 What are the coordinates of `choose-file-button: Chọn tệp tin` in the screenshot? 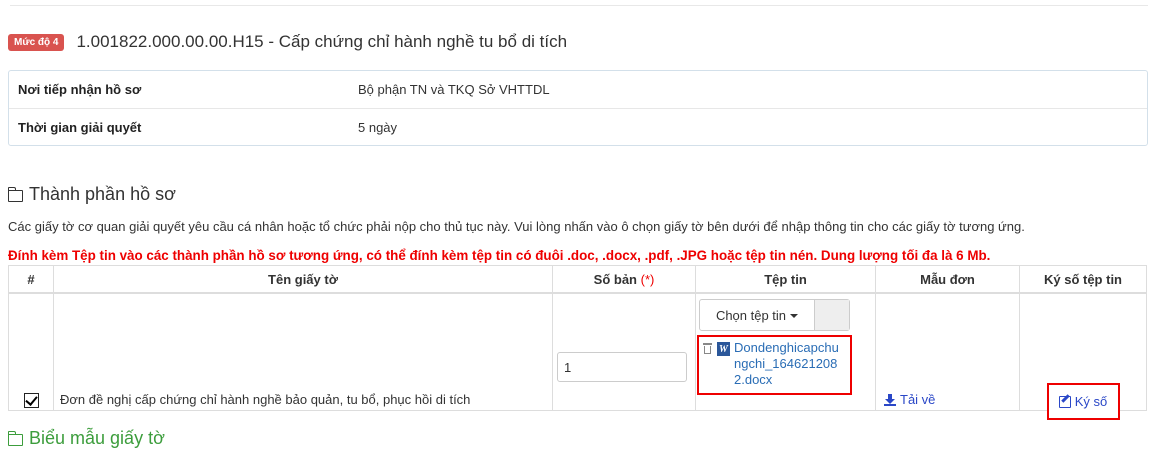 It's located at (757, 315).